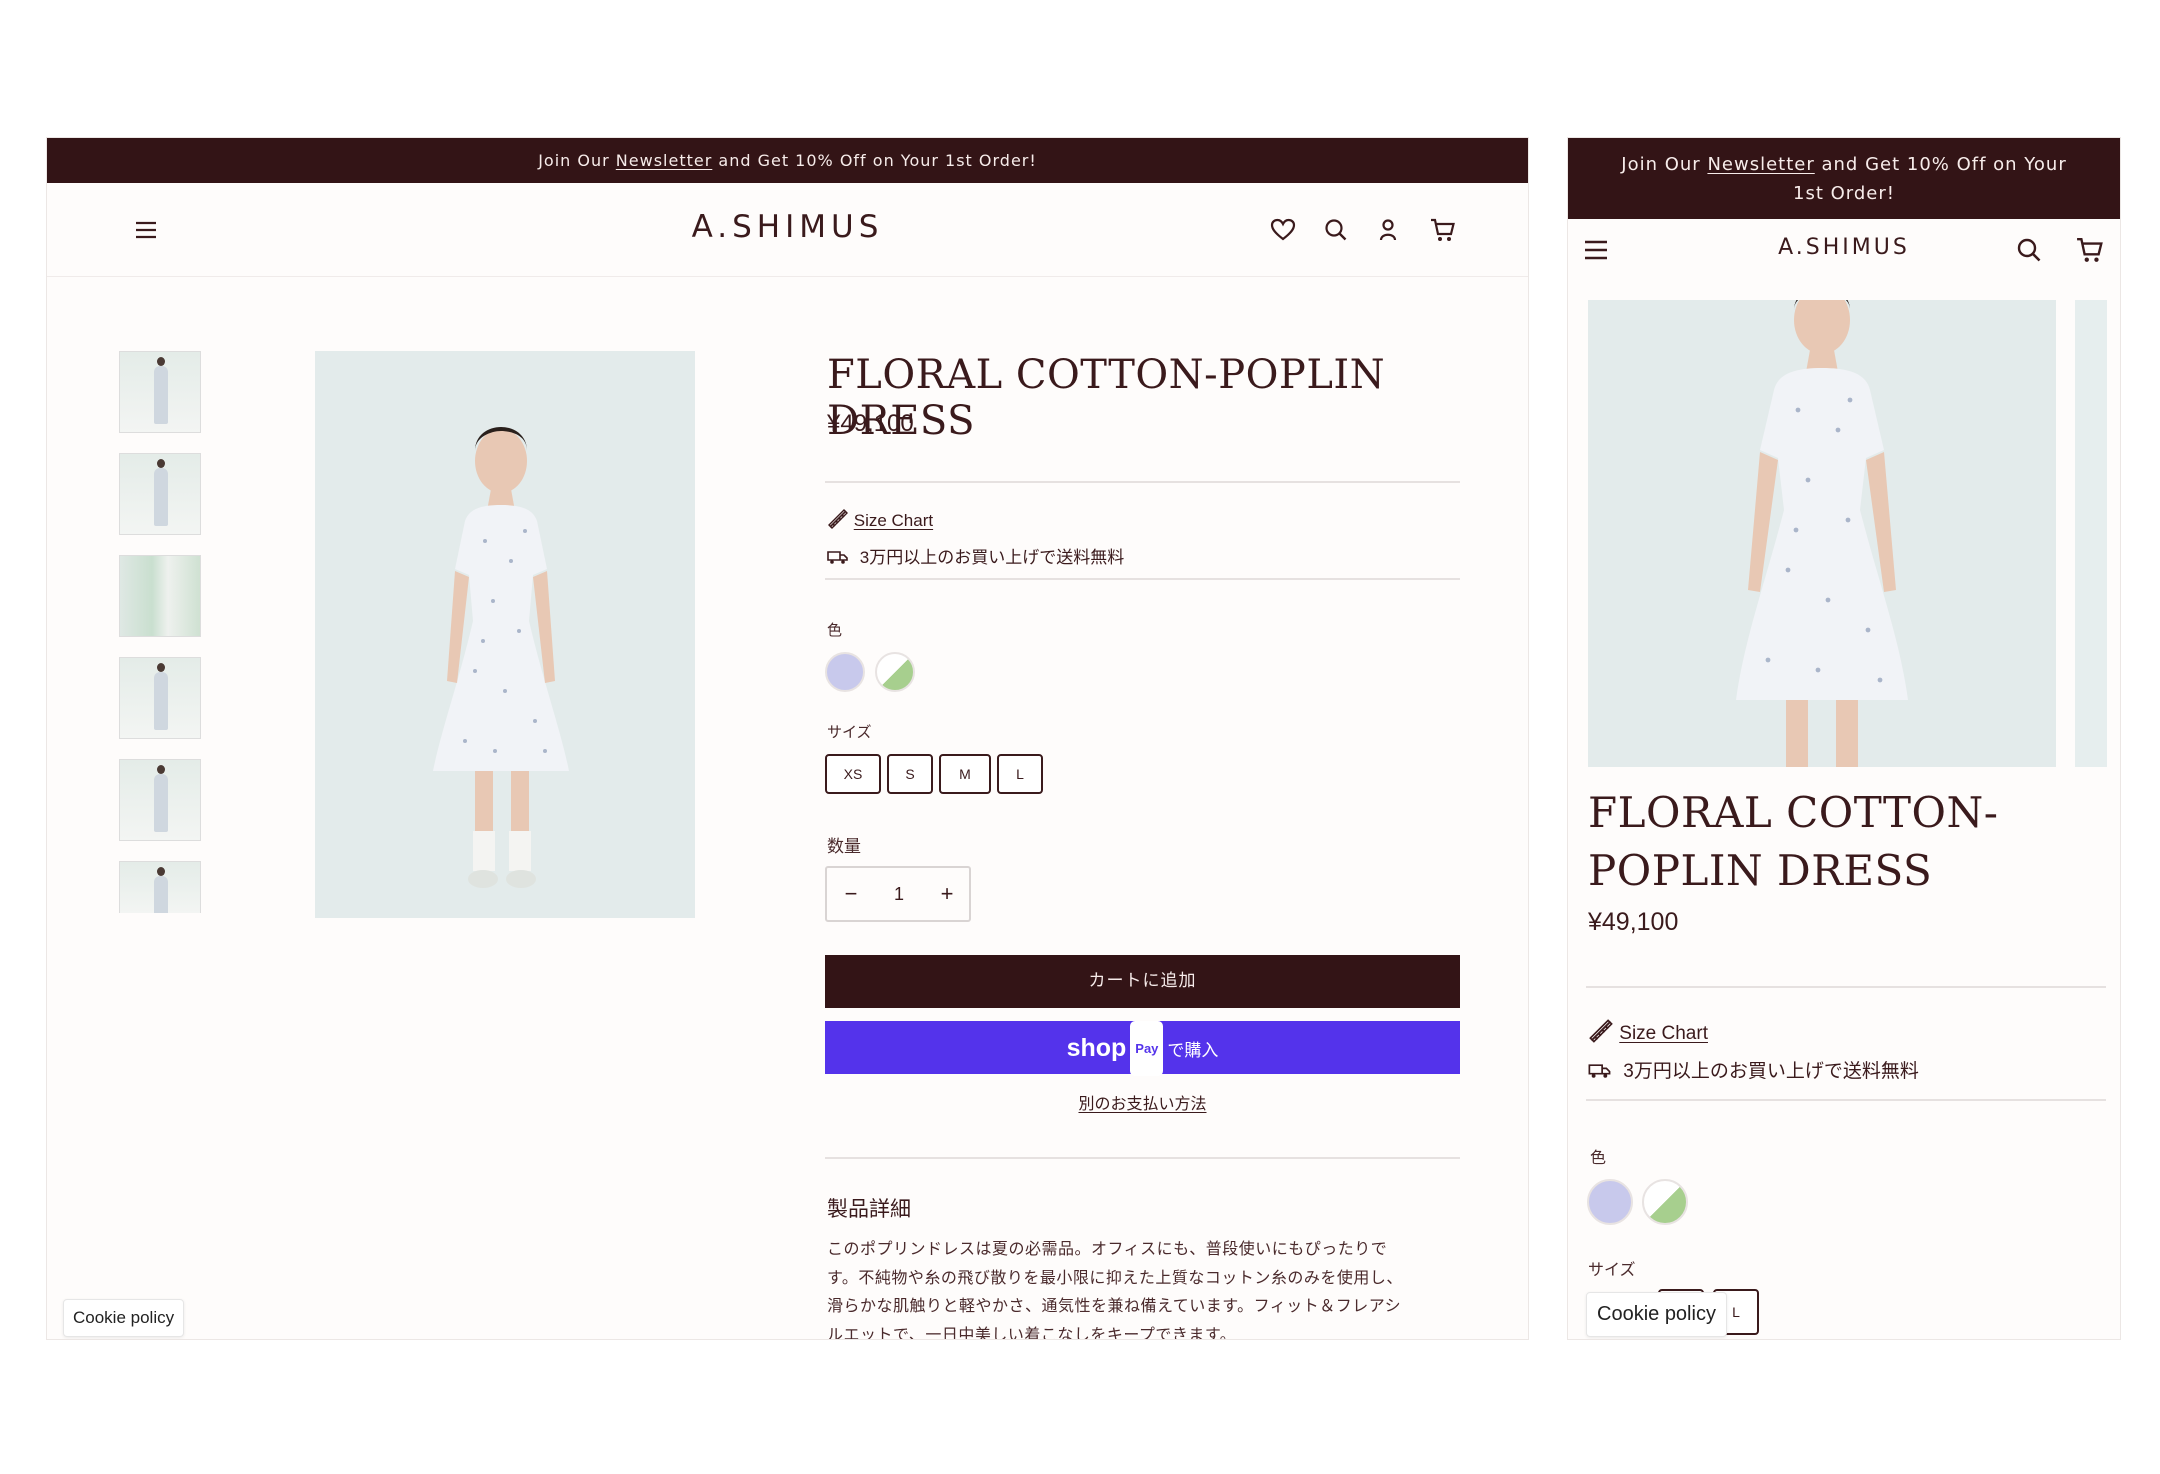  What do you see at coordinates (1793, 841) in the screenshot?
I see `product-title: FLORAL COTTON- POPLIN DRESS` at bounding box center [1793, 841].